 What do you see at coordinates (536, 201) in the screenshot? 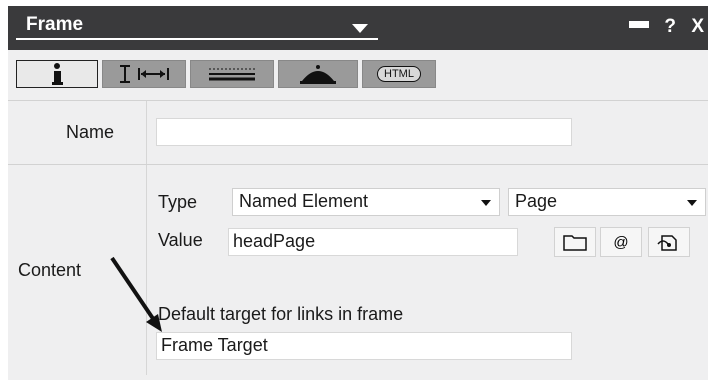
I see `element-select-value: Page` at bounding box center [536, 201].